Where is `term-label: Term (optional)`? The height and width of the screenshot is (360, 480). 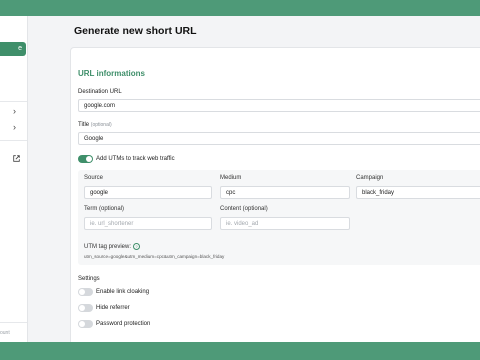
term-label: Term (optional) is located at coordinates (104, 209).